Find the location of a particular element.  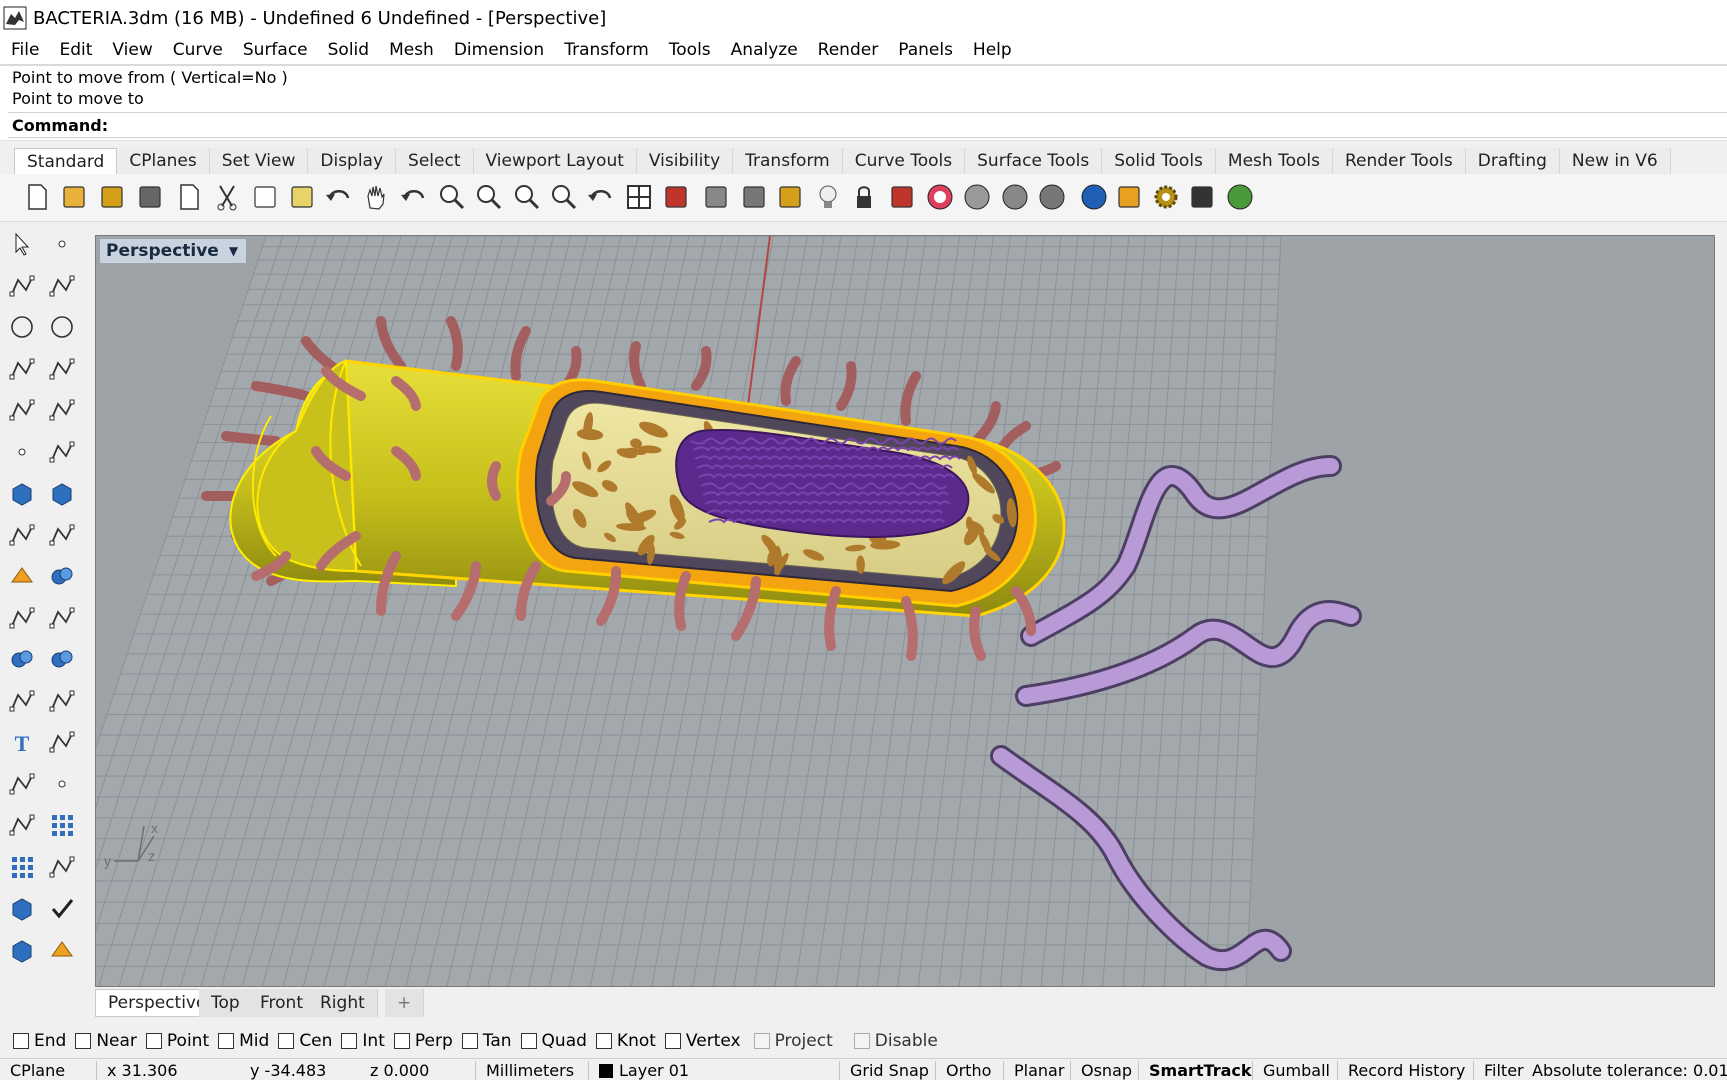

toolbar-tab-render-tools: Render Tools is located at coordinates (1399, 161).